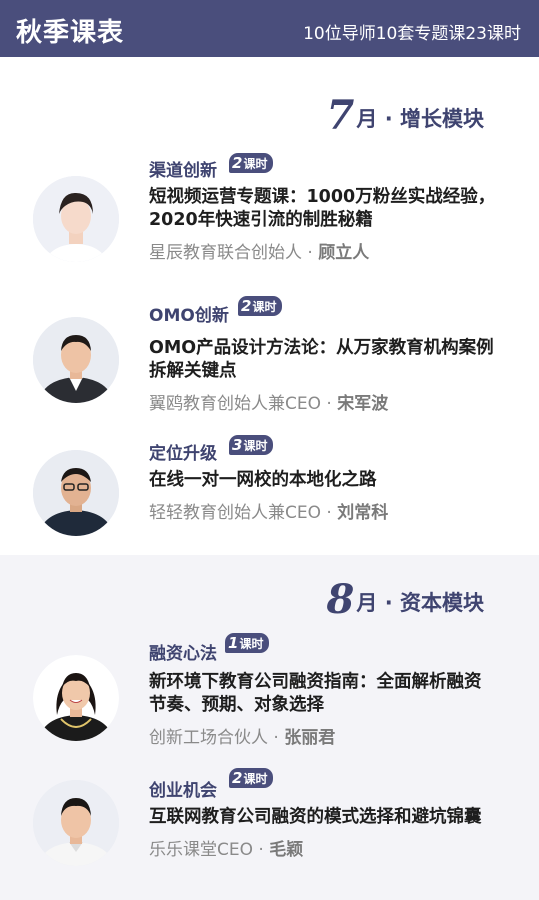 Image resolution: width=539 pixels, height=900 pixels. Describe the element at coordinates (269, 28) in the screenshot. I see `header-bar: 秋季课表 10位导师10套专题课23课时` at that location.